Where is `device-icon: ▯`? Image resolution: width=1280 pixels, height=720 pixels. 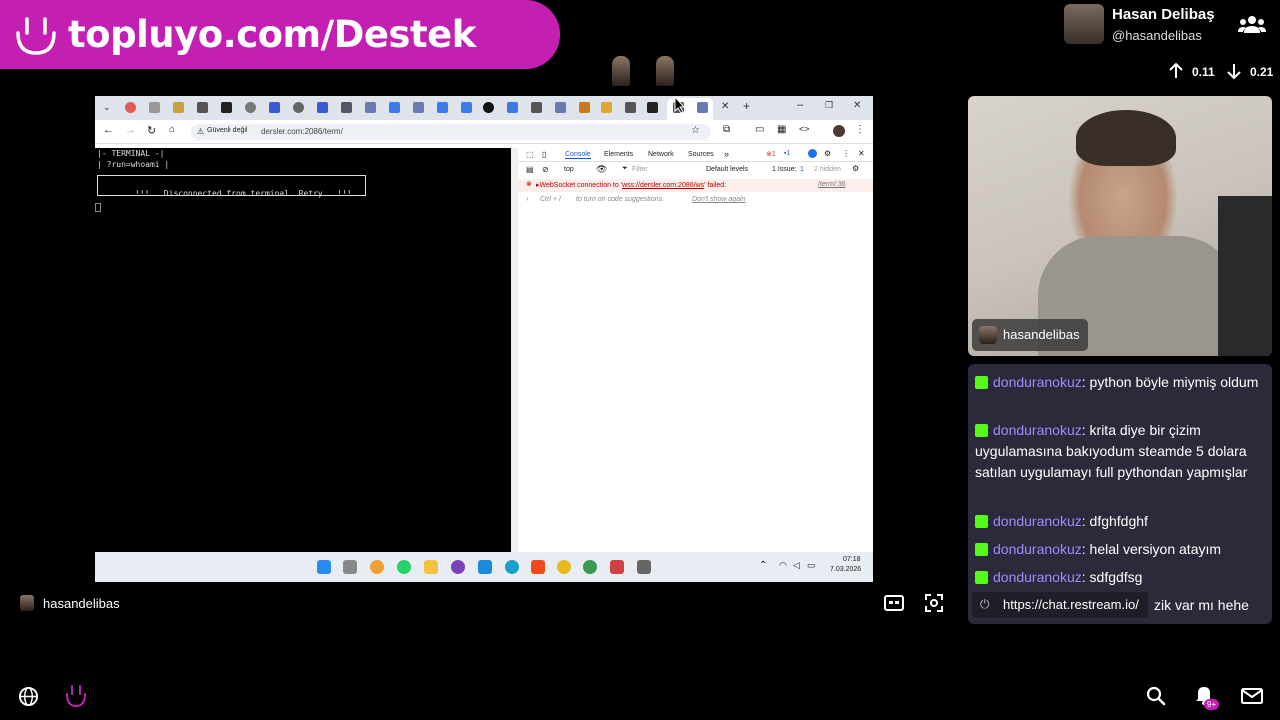 device-icon: ▯ is located at coordinates (544, 154).